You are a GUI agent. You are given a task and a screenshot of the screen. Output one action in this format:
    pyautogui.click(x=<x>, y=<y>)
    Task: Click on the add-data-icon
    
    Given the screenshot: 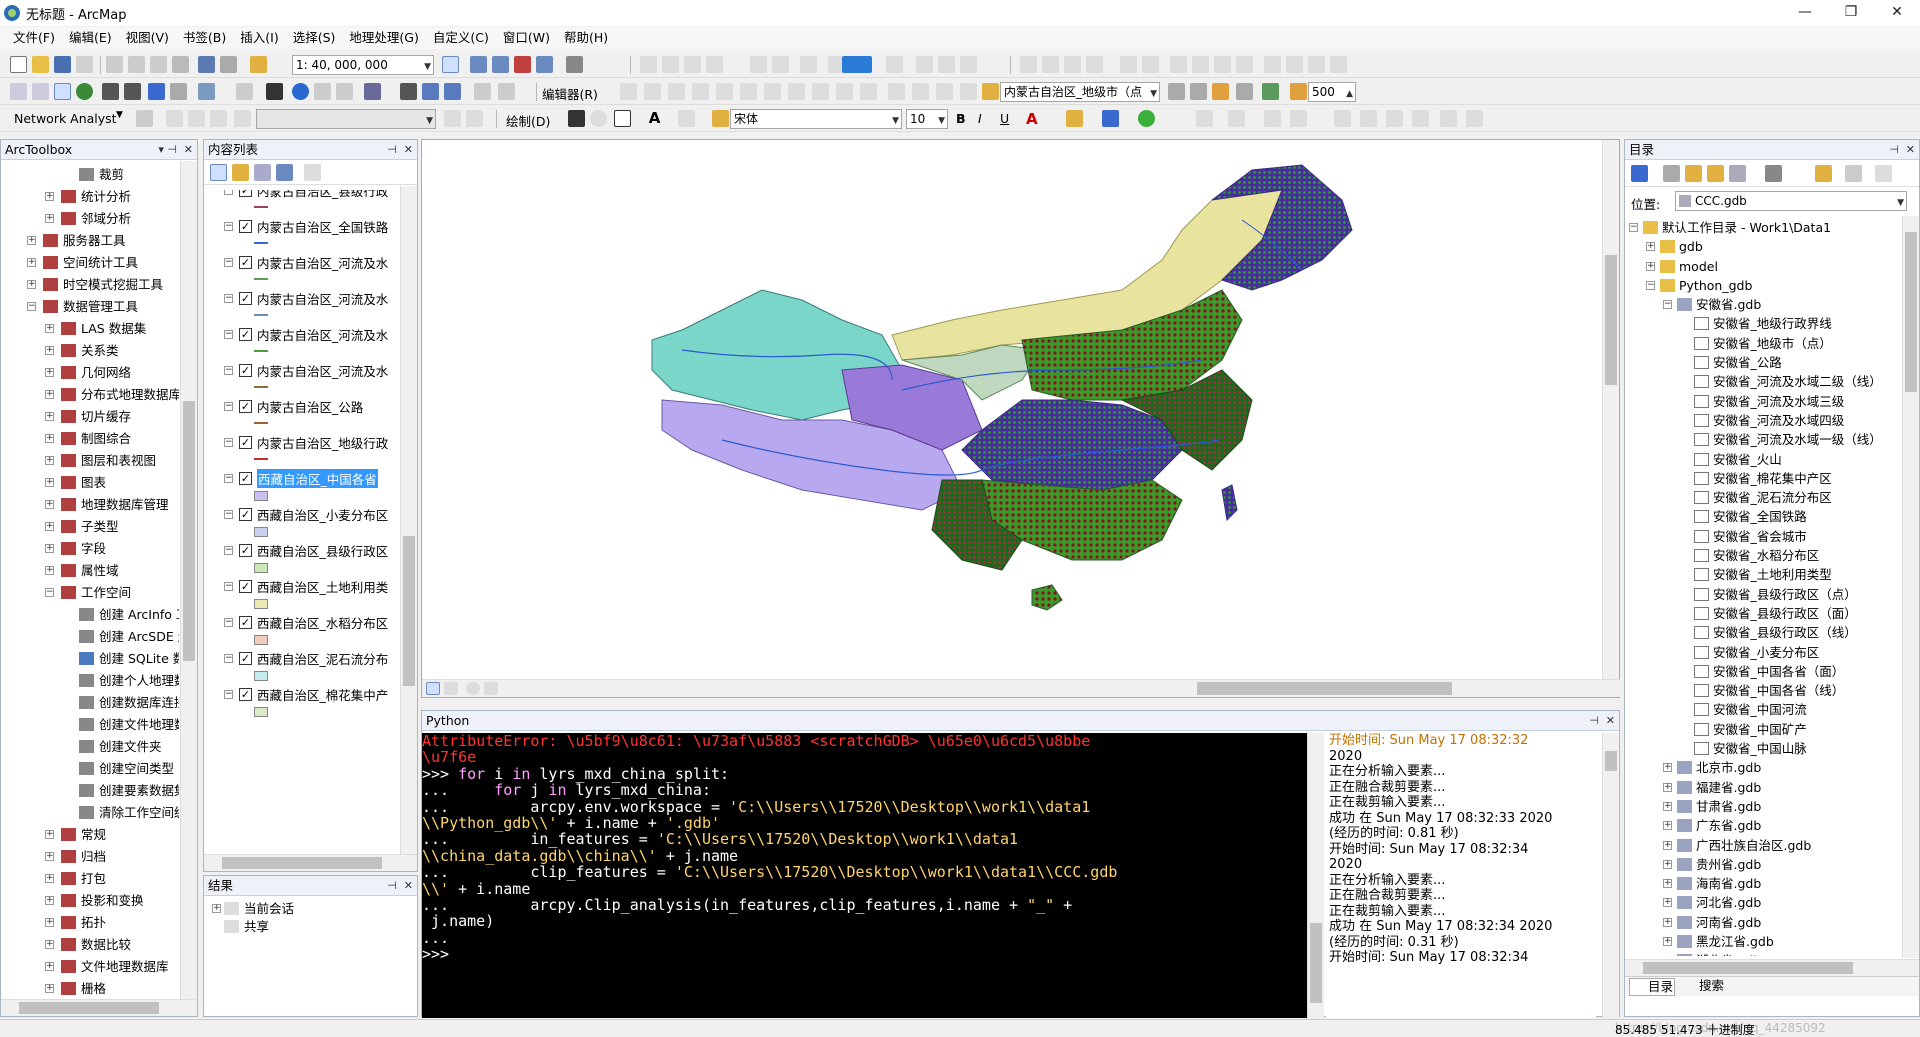 What is the action you would take?
    pyautogui.click(x=258, y=64)
    